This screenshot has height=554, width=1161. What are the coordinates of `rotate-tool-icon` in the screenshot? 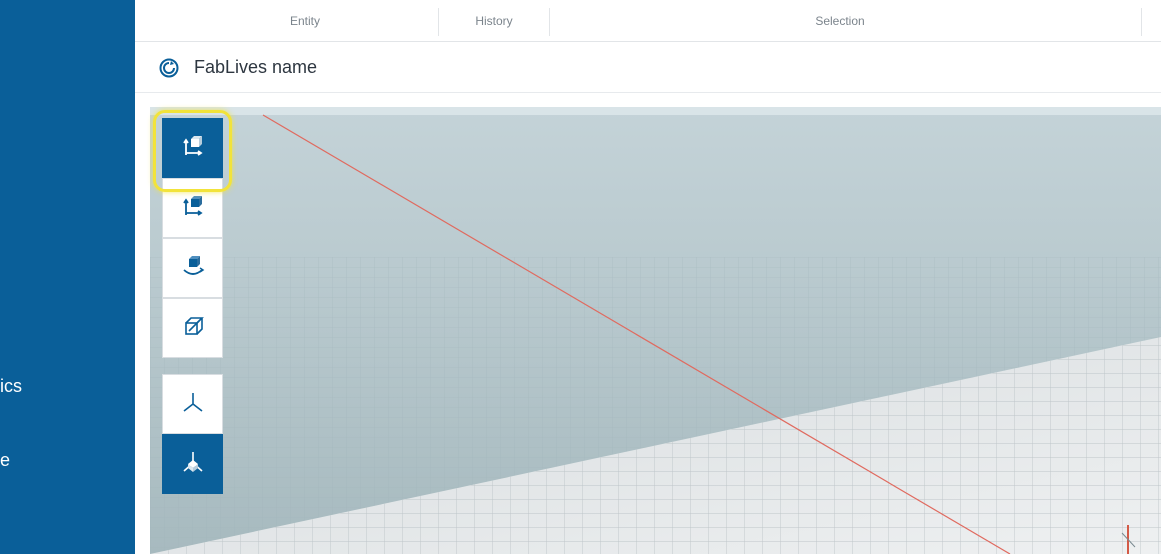 It's located at (193, 268).